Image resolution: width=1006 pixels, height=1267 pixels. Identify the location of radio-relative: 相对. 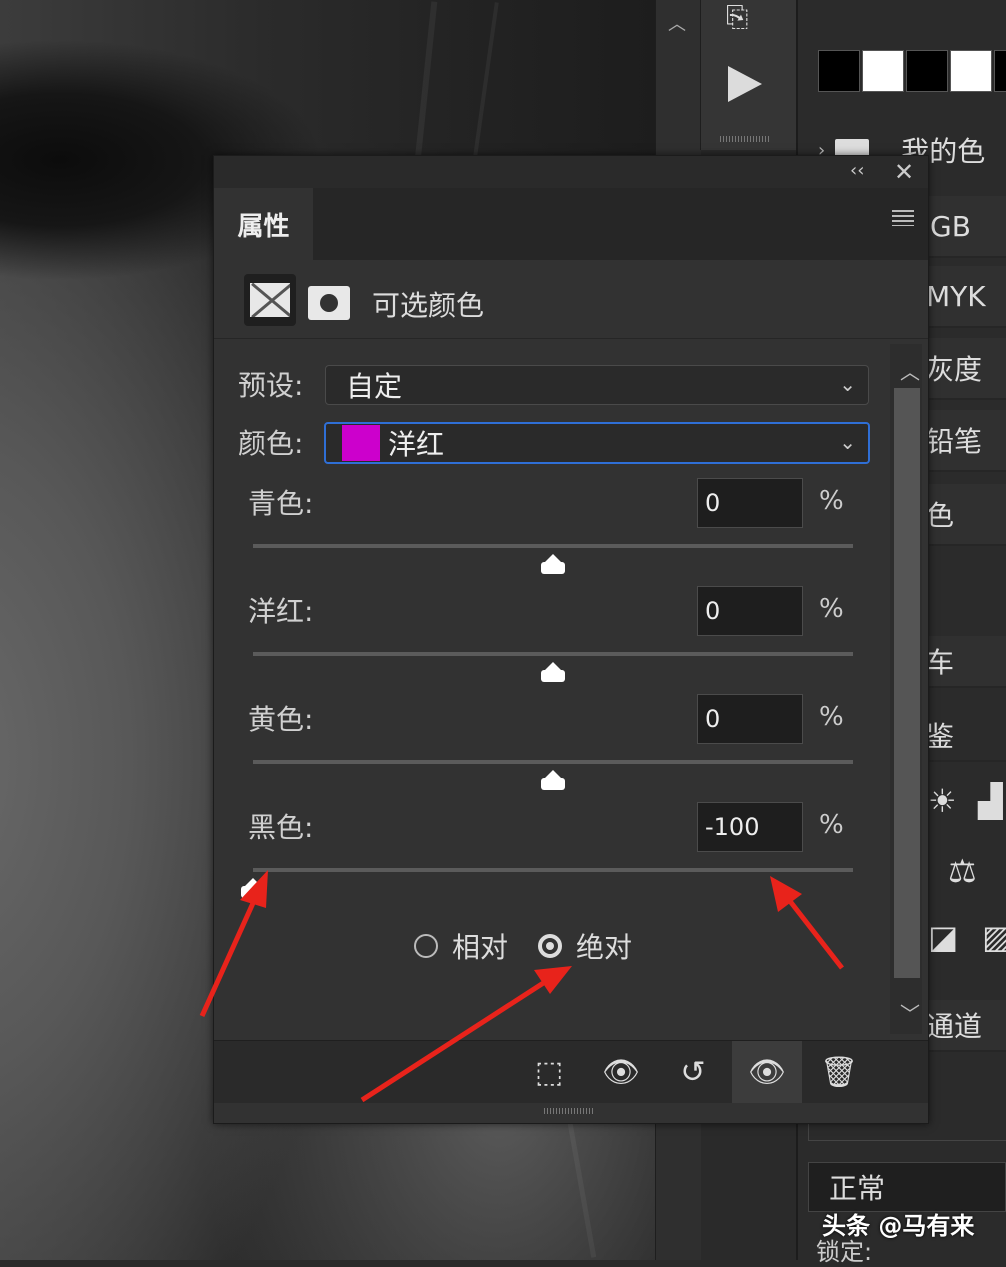
(461, 946).